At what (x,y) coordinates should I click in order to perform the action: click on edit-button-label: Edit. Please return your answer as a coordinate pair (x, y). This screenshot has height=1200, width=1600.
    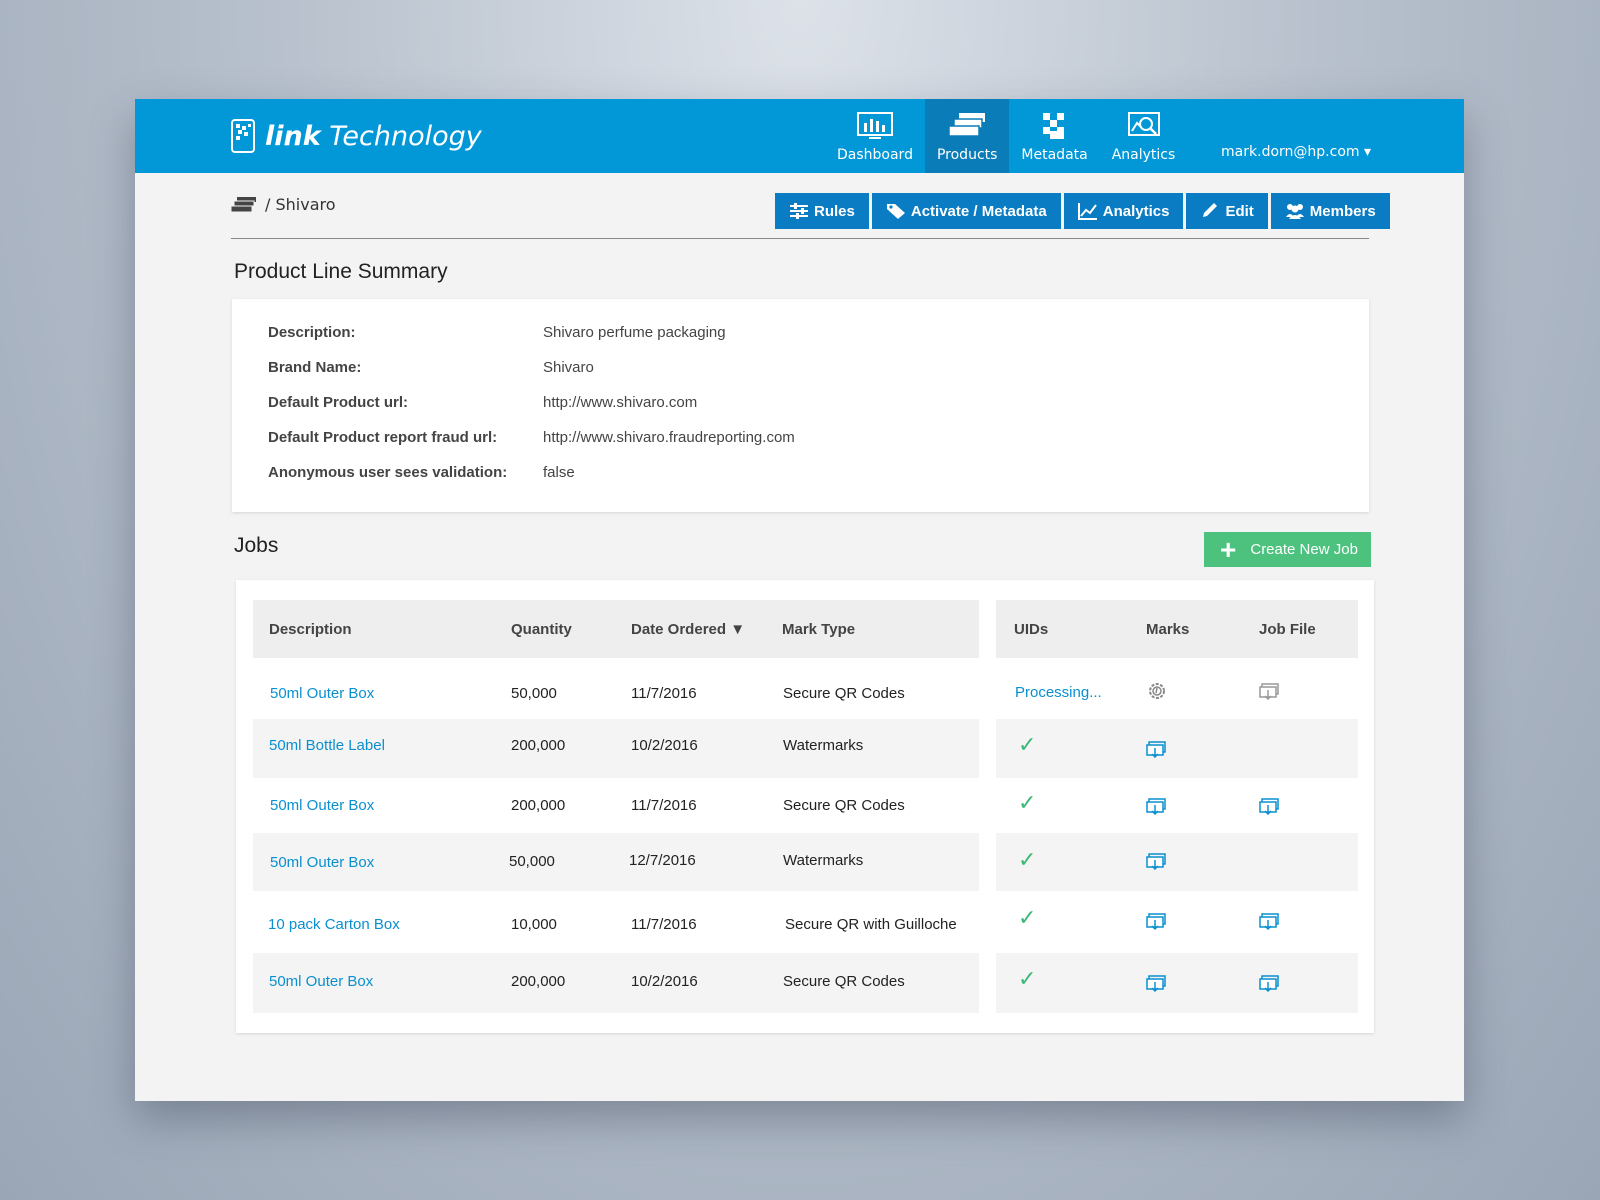
    Looking at the image, I should click on (1239, 211).